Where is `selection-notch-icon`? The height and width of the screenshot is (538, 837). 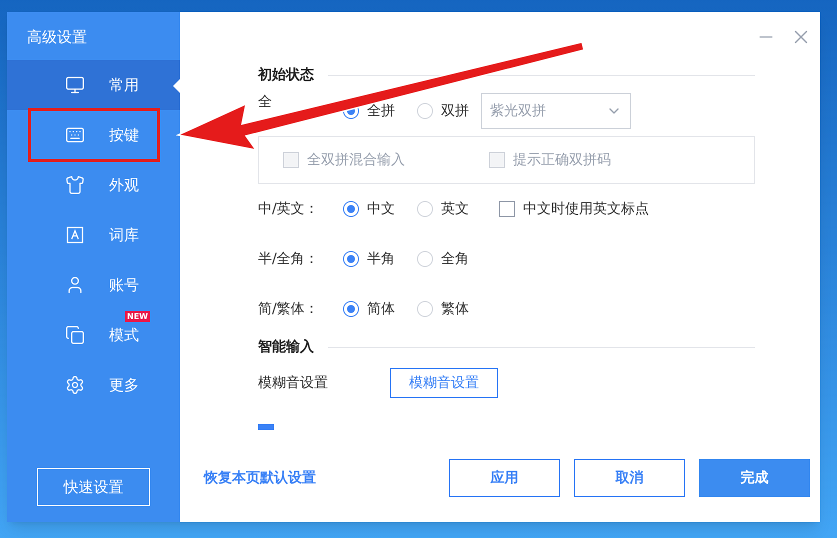 selection-notch-icon is located at coordinates (176, 86).